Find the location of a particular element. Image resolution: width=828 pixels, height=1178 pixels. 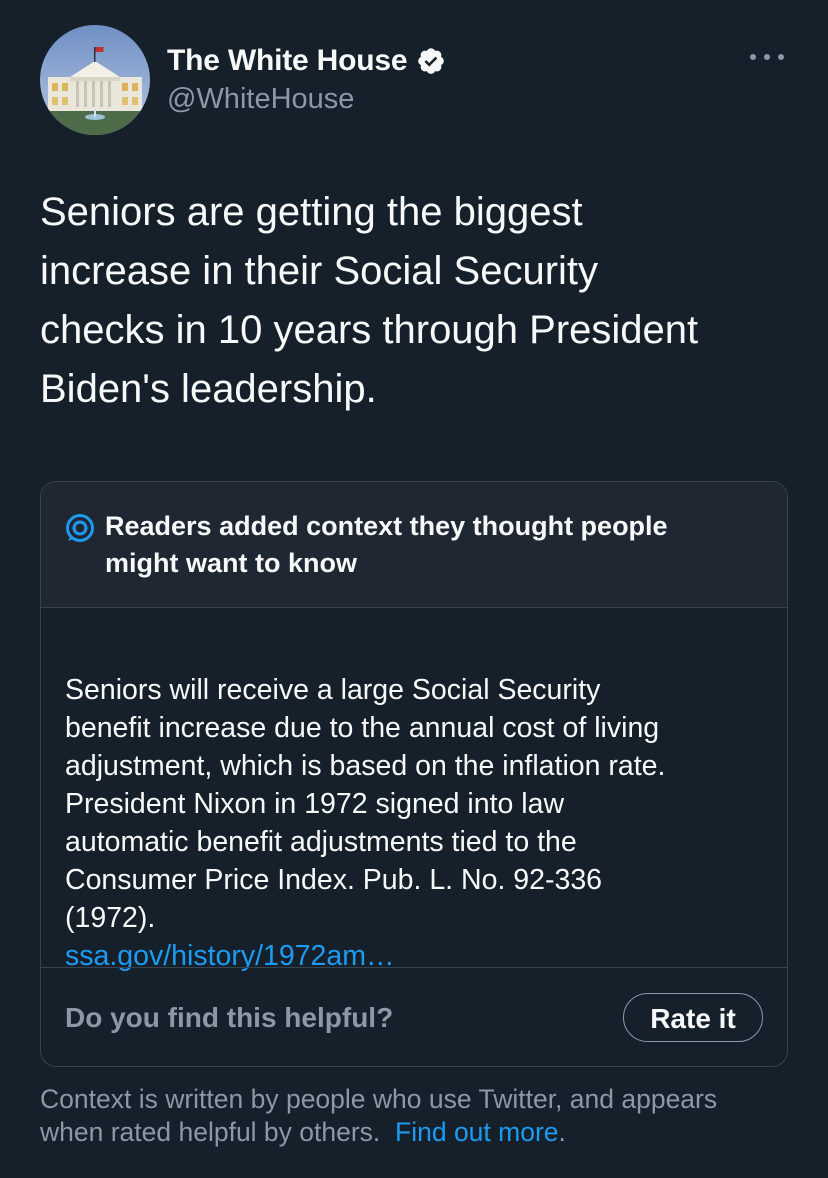

ellipsis-icon is located at coordinates (767, 57).